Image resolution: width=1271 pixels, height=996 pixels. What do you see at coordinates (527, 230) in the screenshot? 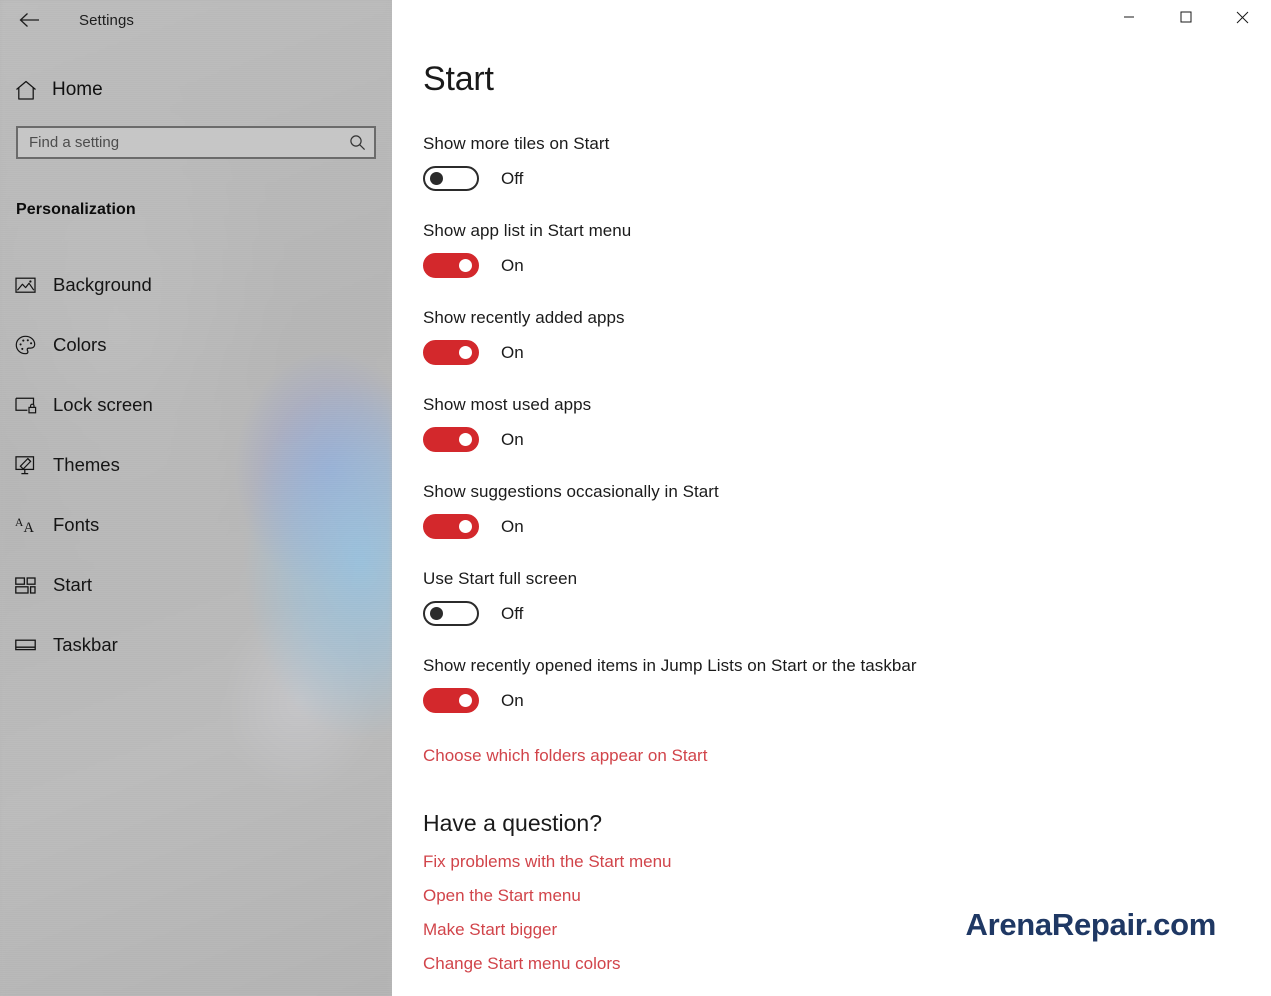
I see `setting-label: Show app list in Start menu` at bounding box center [527, 230].